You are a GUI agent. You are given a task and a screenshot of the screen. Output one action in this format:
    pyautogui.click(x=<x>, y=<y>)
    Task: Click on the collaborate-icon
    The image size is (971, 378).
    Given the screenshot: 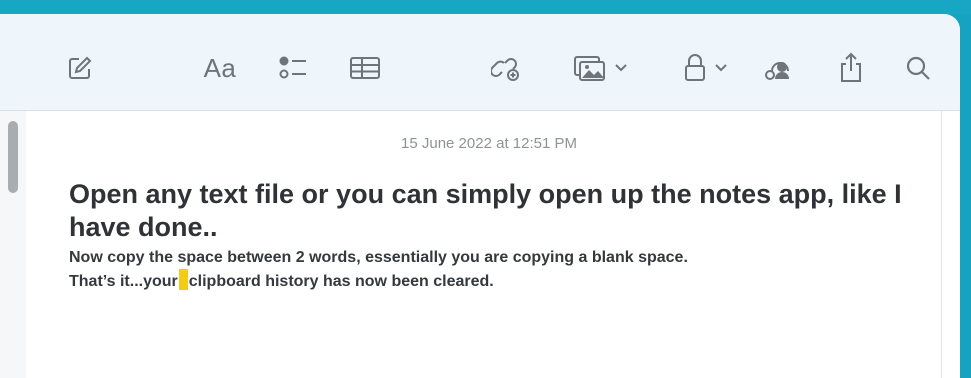 What is the action you would take?
    pyautogui.click(x=780, y=68)
    